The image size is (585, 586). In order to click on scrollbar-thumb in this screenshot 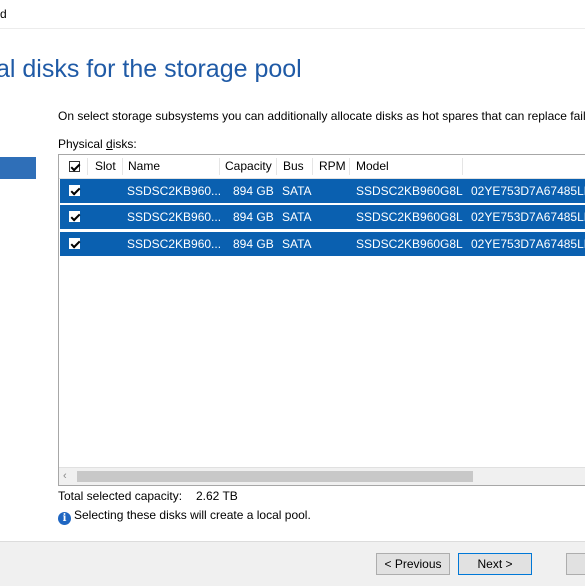, I will do `click(275, 476)`.